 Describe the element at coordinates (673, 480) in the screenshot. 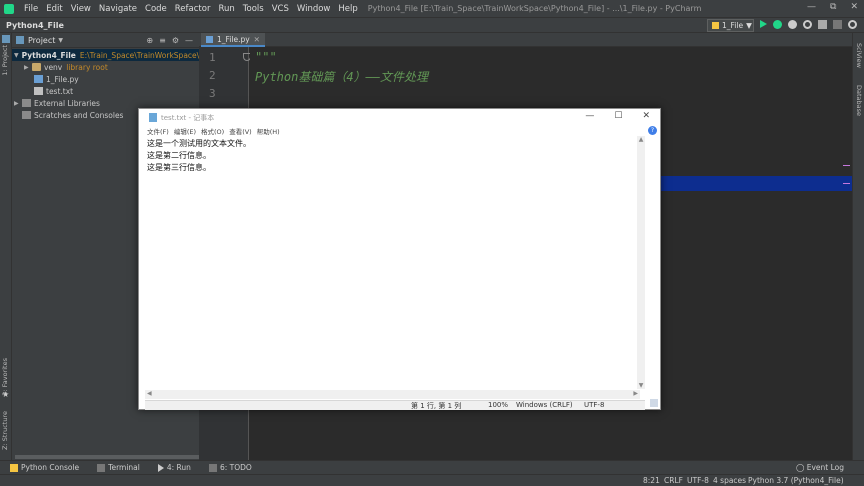

I see `line-separator: CRLF` at that location.